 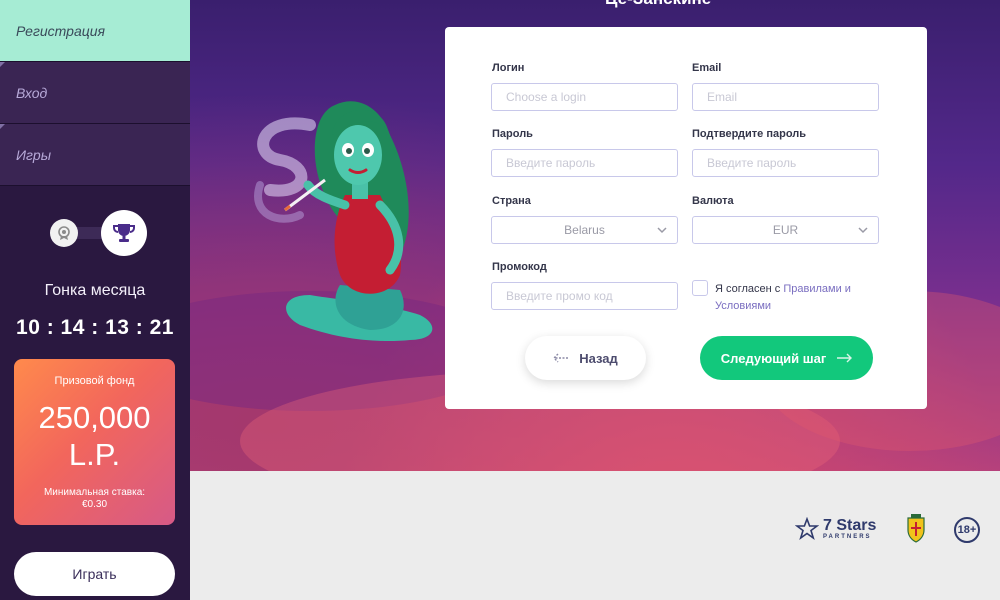 What do you see at coordinates (512, 134) in the screenshot?
I see `password-label: Пароль` at bounding box center [512, 134].